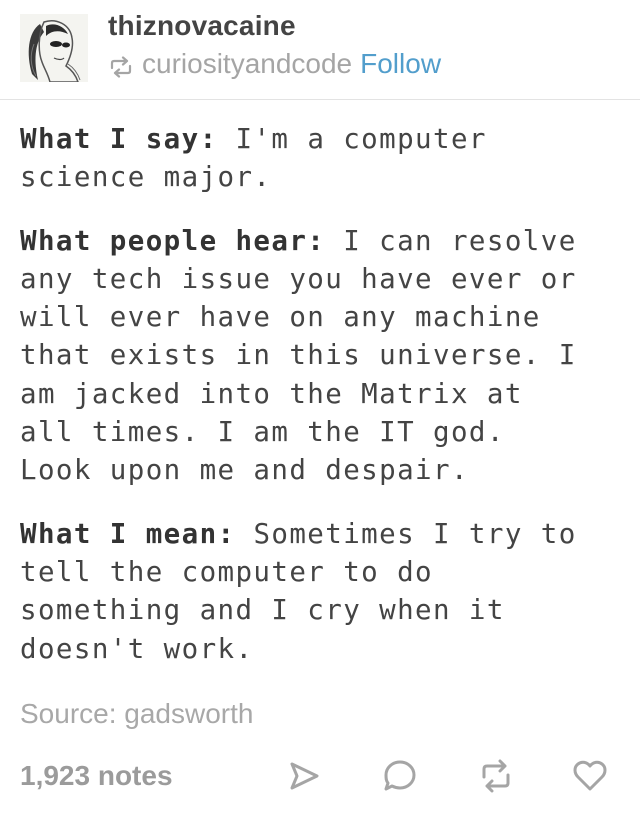 This screenshot has width=640, height=815. I want to click on paragraph-label: What I mean:, so click(128, 533).